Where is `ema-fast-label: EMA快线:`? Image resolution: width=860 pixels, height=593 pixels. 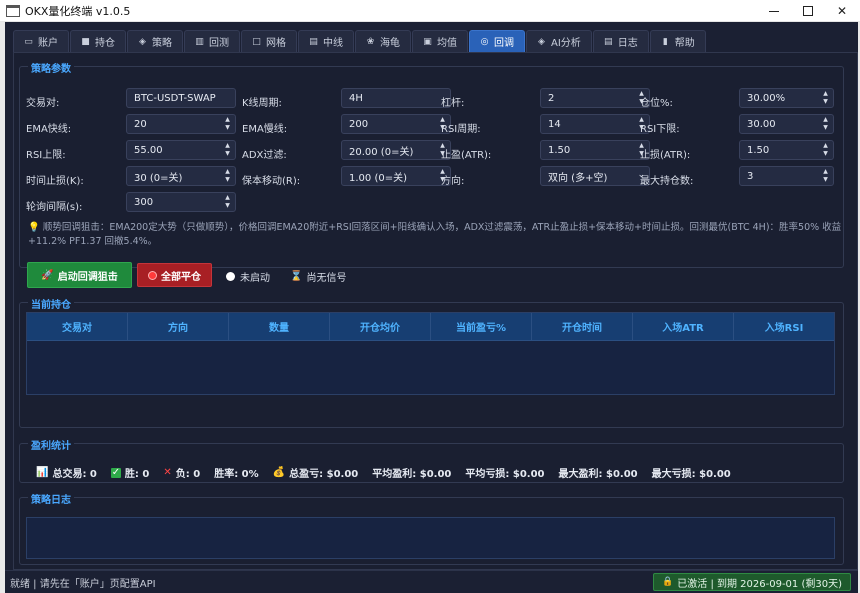 ema-fast-label: EMA快线: is located at coordinates (49, 129).